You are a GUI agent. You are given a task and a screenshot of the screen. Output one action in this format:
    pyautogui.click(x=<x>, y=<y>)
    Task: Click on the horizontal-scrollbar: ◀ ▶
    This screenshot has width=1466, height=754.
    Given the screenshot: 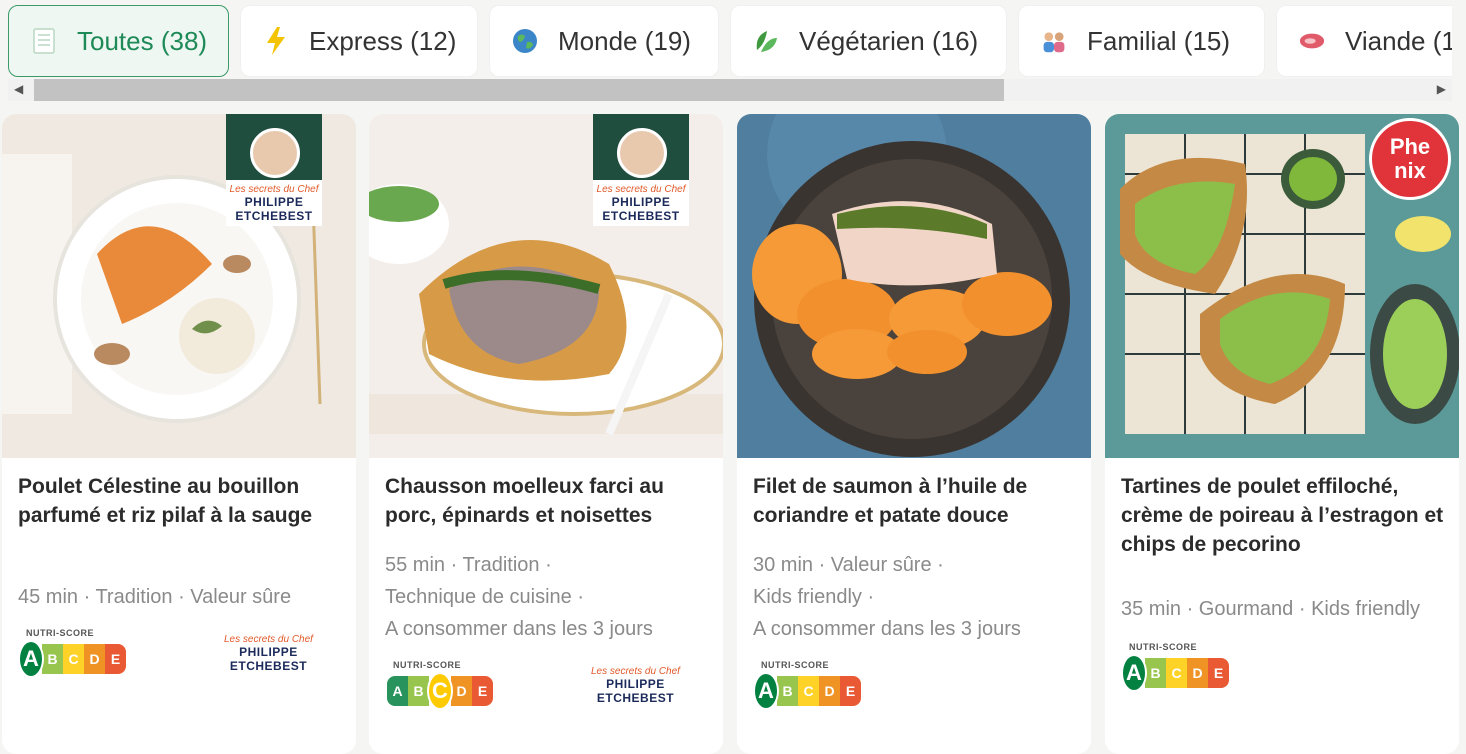 What is the action you would take?
    pyautogui.click(x=730, y=90)
    